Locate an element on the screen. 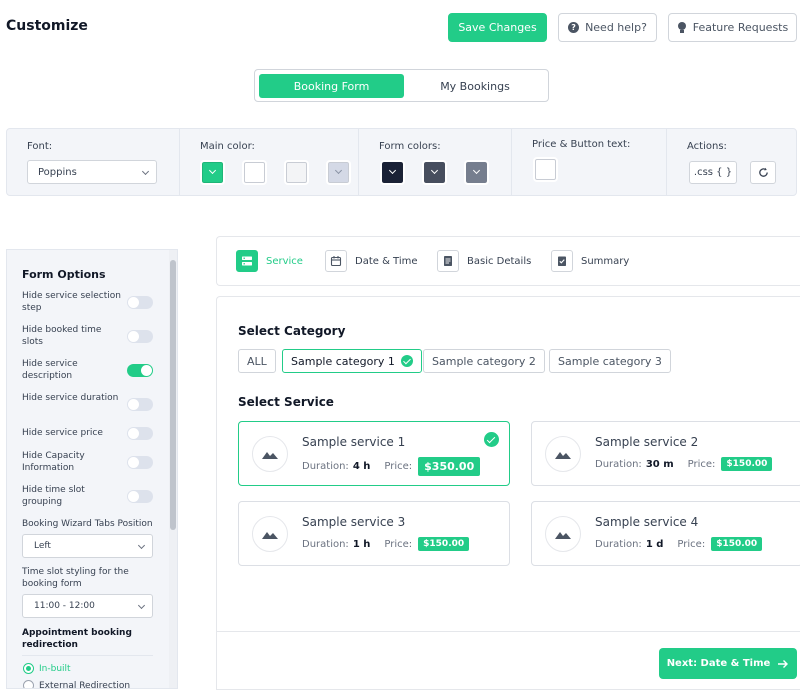  font-value: Poppins is located at coordinates (57, 172).